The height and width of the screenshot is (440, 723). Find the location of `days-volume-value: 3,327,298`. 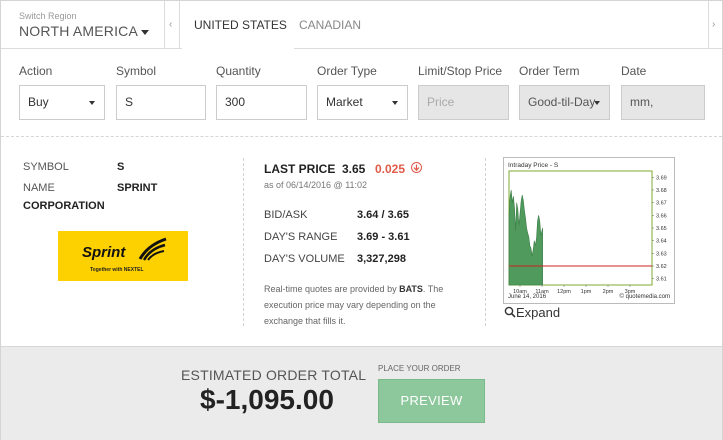

days-volume-value: 3,327,298 is located at coordinates (381, 259).